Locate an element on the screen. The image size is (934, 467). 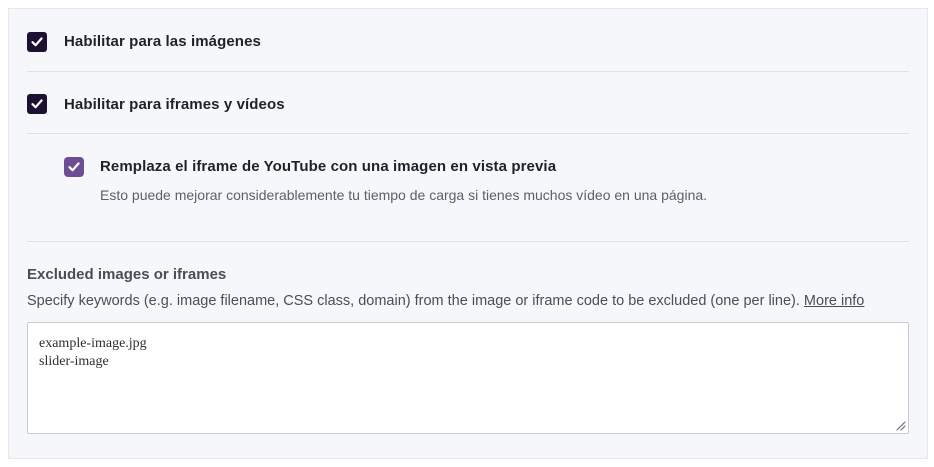
enable-iframes-label: Habilitar para iframes y vídeos is located at coordinates (174, 104).